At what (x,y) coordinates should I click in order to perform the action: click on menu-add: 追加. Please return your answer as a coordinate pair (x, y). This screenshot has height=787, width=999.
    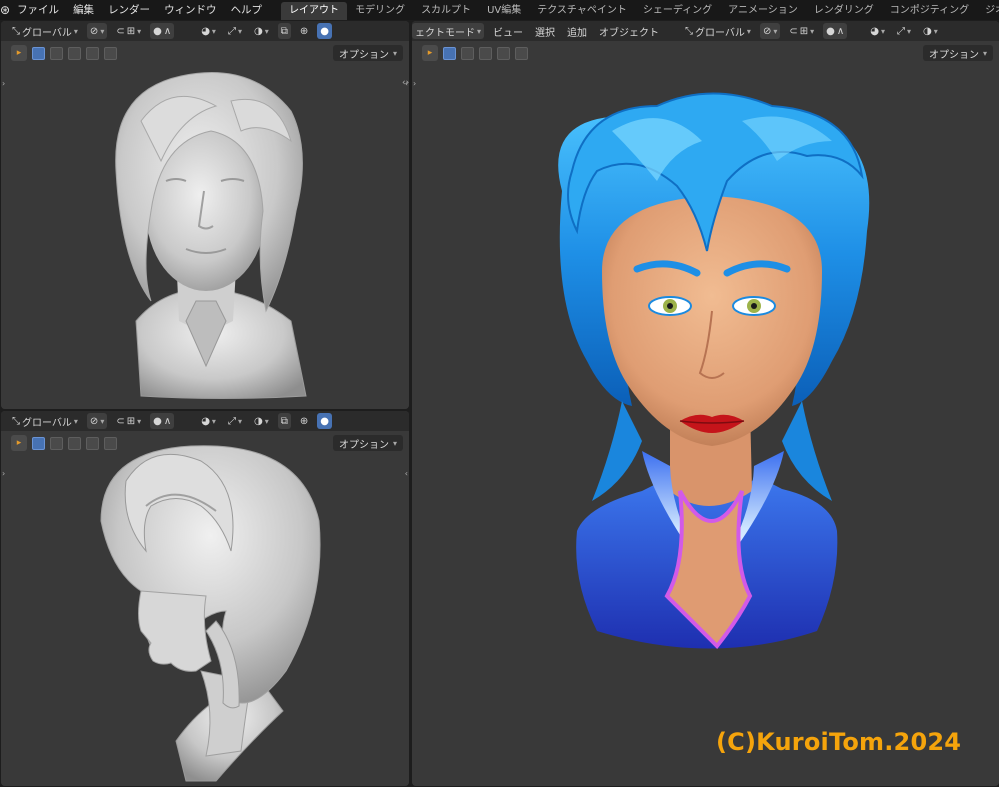
    Looking at the image, I should click on (577, 31).